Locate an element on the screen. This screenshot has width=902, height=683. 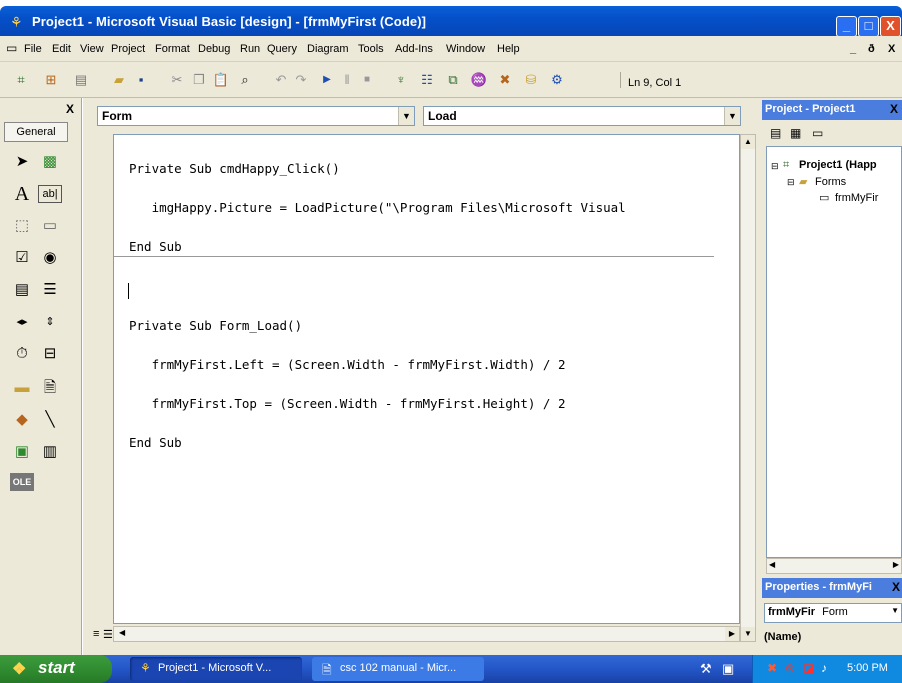
tray-tool-icon: ⚒ is located at coordinates (706, 669).